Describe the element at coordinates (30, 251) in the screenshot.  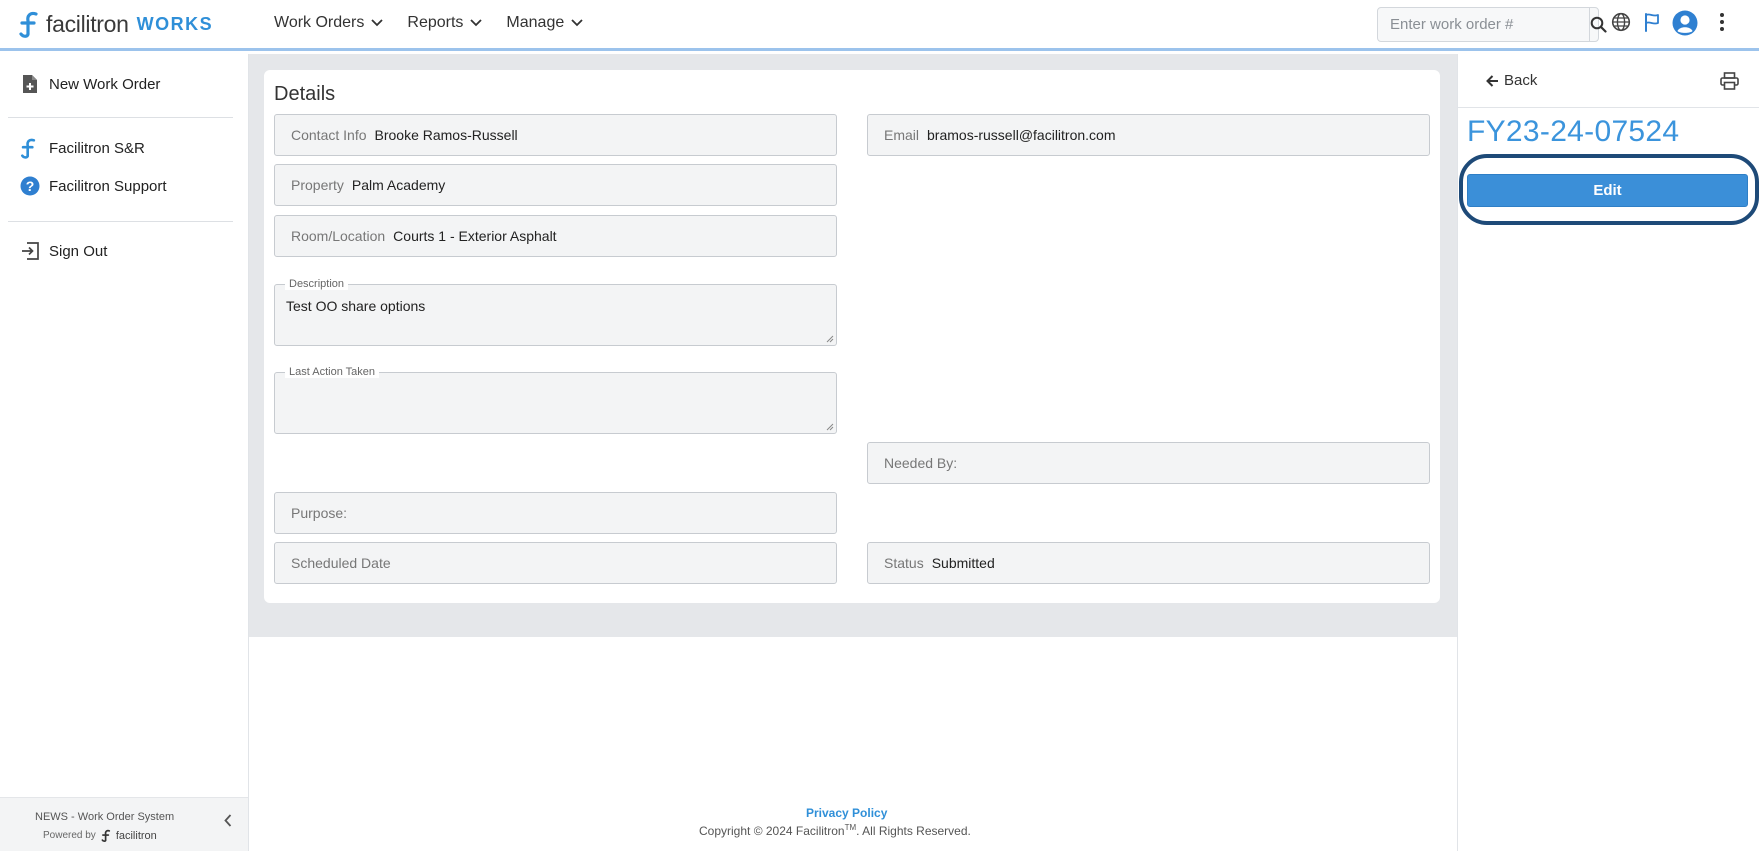
I see `sign-out-icon` at that location.